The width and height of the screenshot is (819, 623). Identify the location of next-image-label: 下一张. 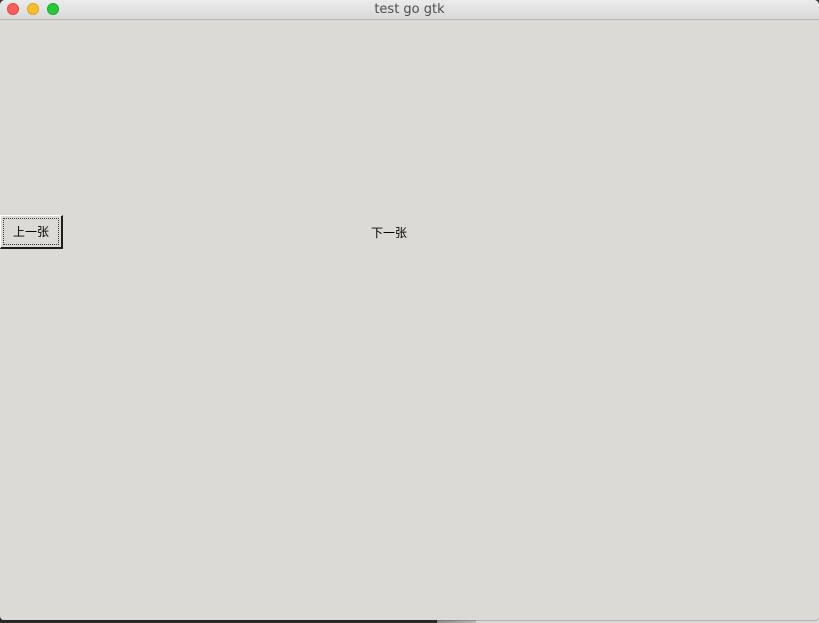
(388, 232).